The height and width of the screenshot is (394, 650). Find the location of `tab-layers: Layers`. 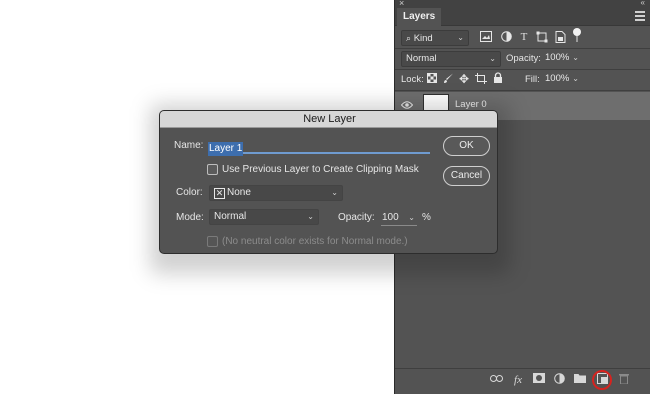

tab-layers: Layers is located at coordinates (419, 17).